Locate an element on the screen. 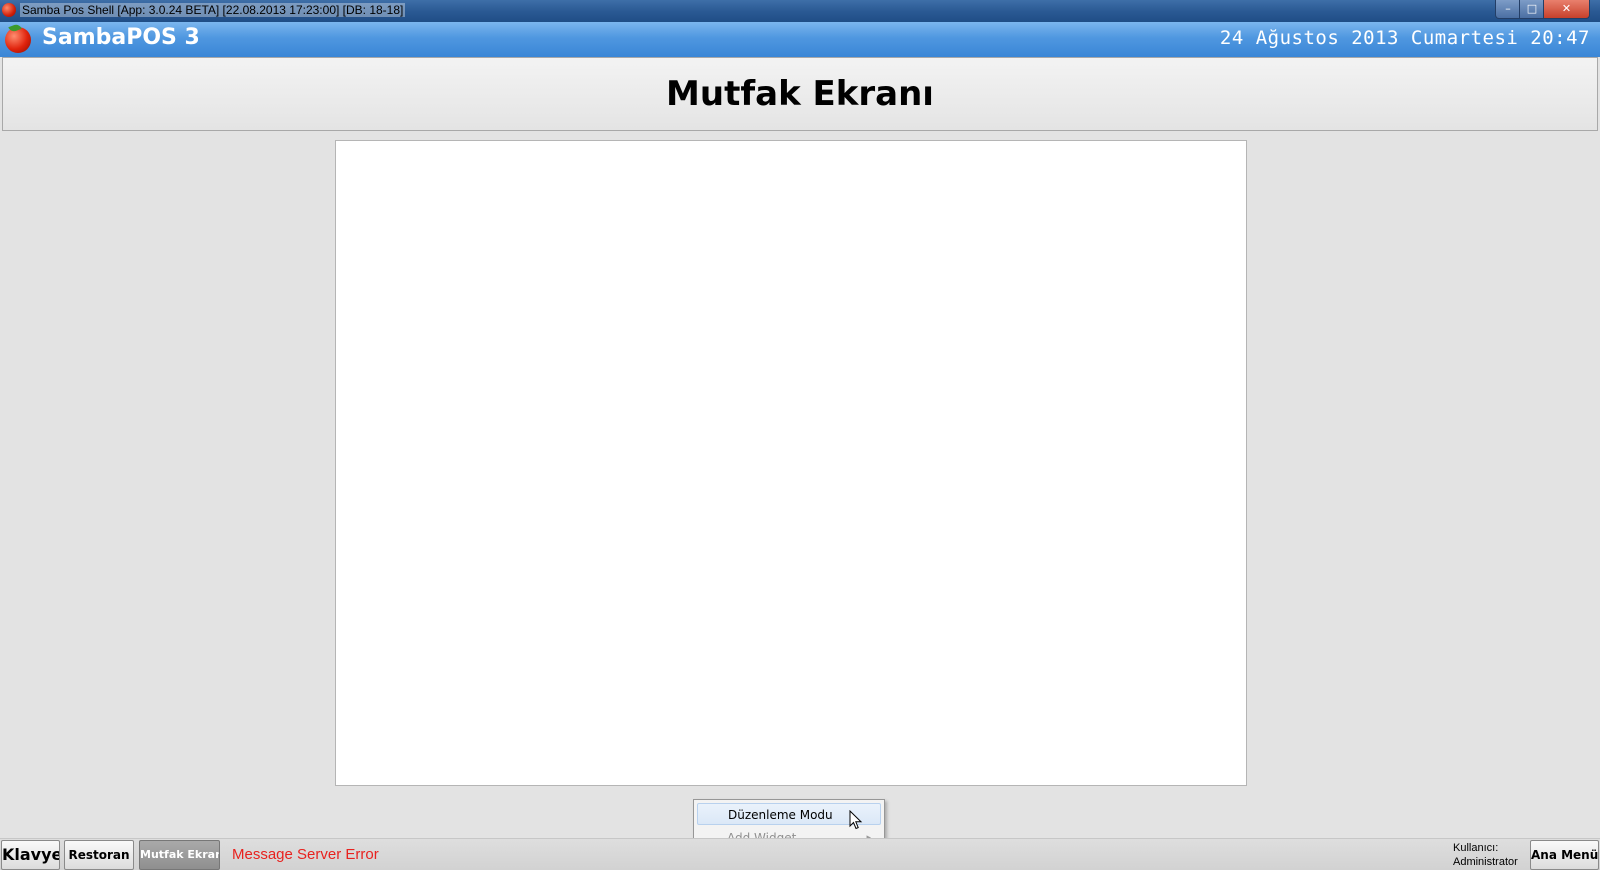 The image size is (1600, 870). app-name: SambaPOS 3 is located at coordinates (121, 37).